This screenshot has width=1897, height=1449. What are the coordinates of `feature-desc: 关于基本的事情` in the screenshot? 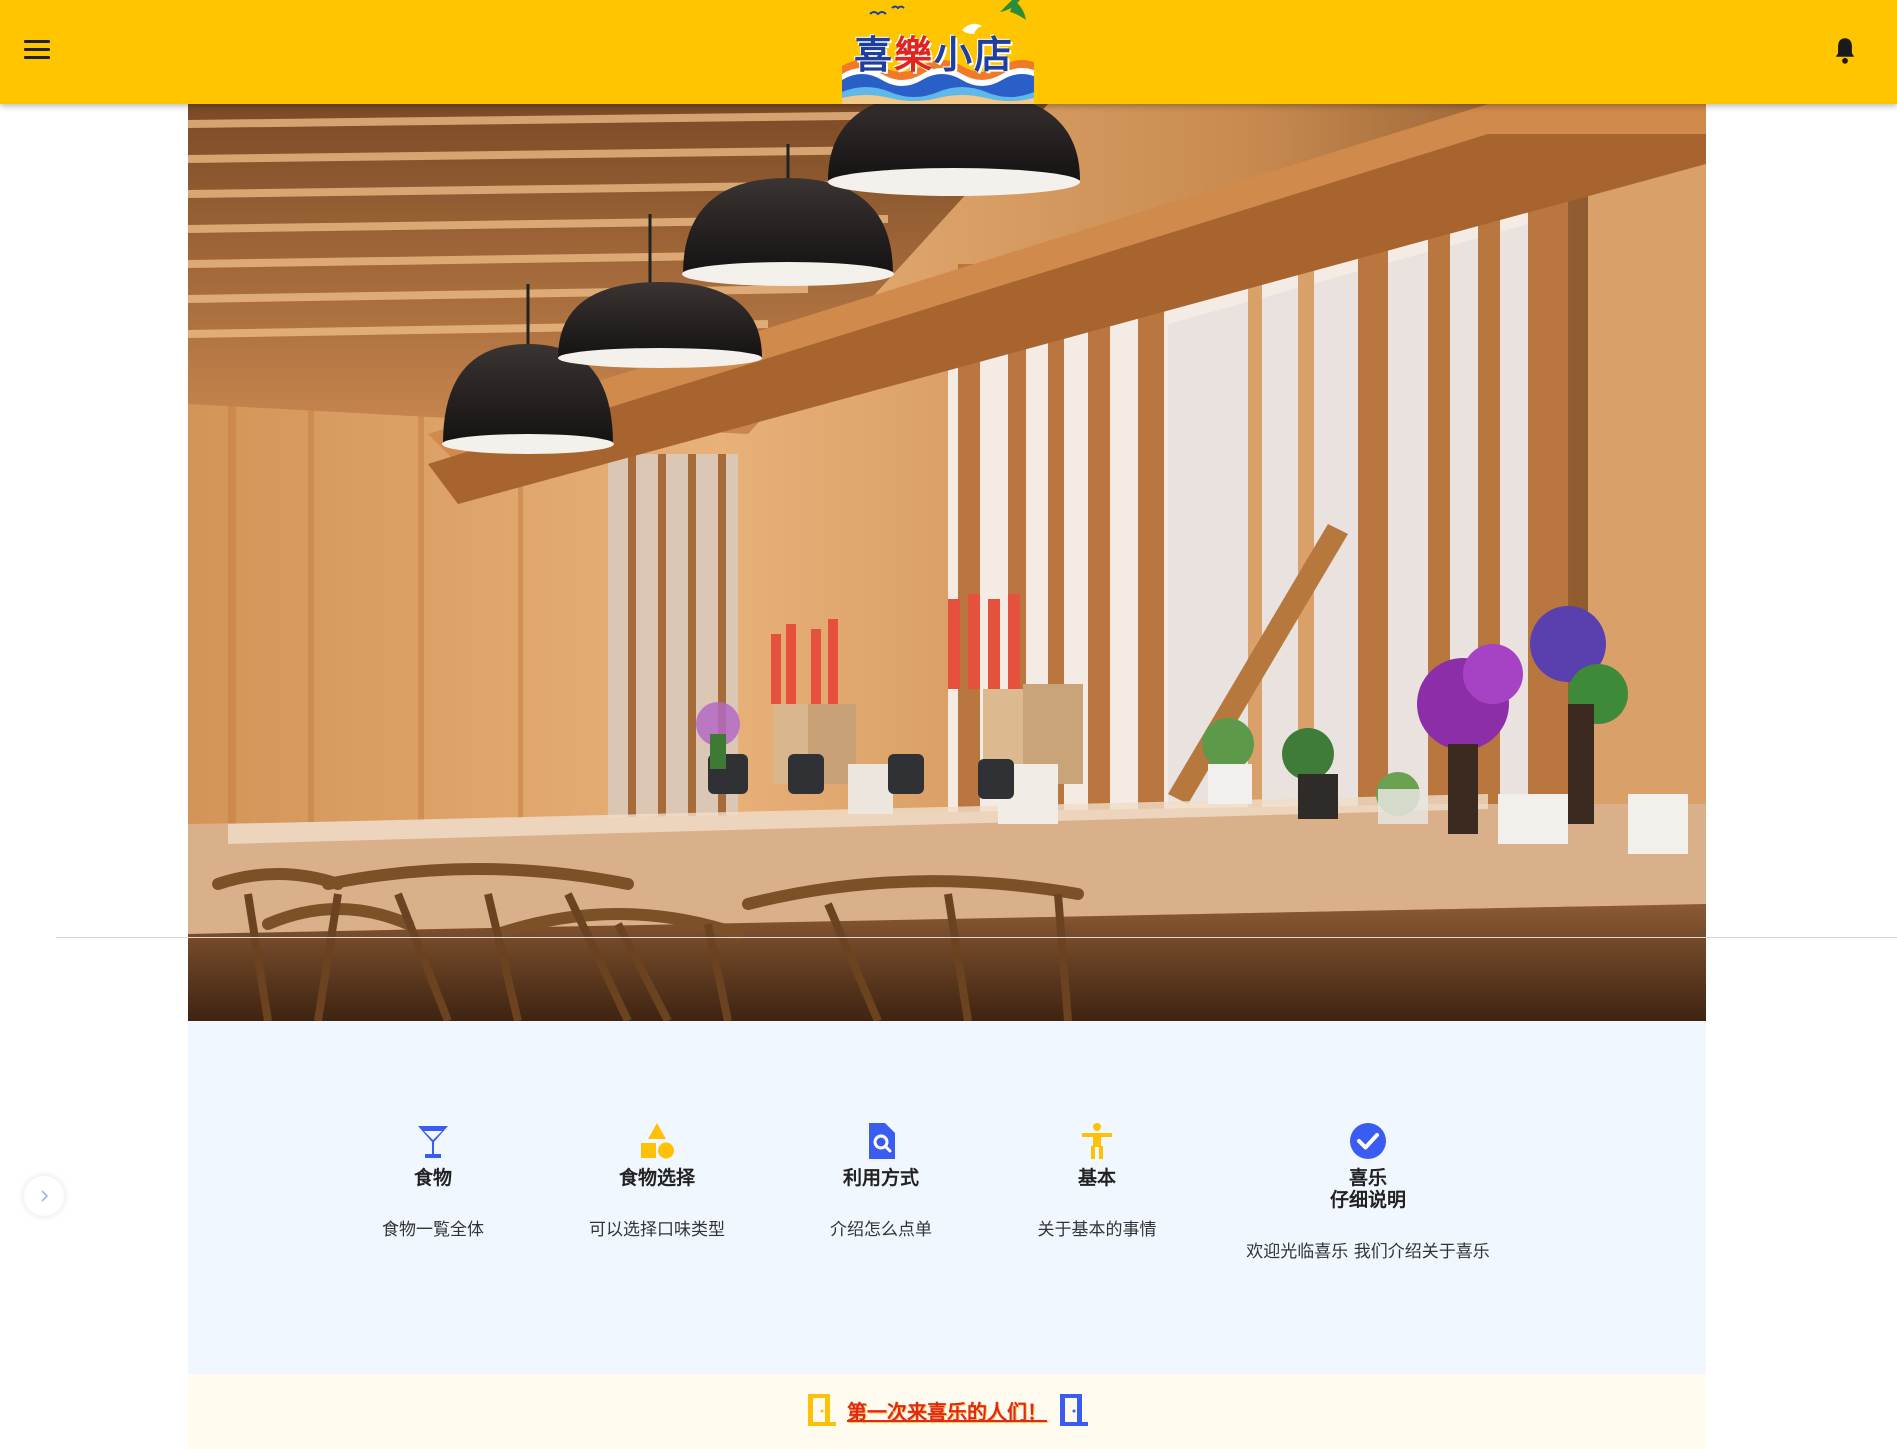 It's located at (1097, 1230).